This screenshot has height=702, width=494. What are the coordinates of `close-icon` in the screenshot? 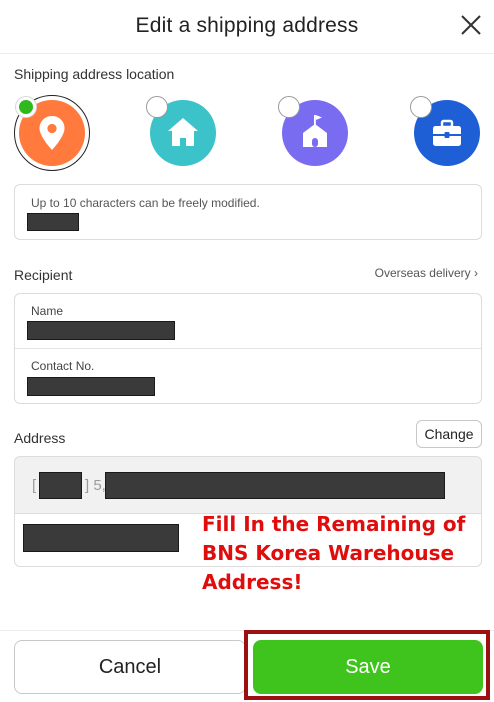 It's located at (471, 25).